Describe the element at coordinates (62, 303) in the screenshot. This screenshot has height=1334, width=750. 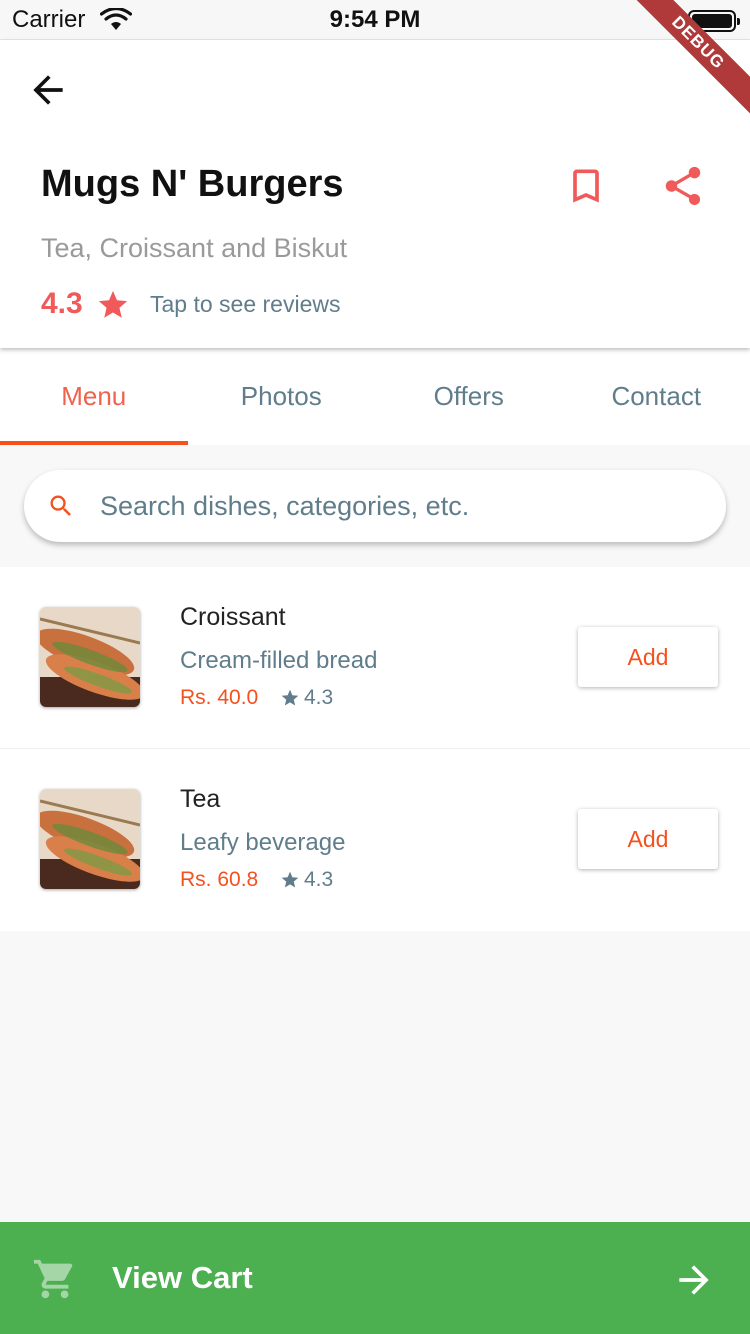
I see `restaurant-rating: 4.3` at that location.